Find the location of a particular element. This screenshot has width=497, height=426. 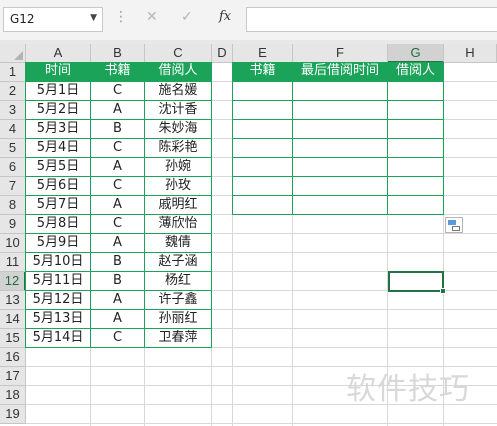

row-header-16: 16 is located at coordinates (13, 357).